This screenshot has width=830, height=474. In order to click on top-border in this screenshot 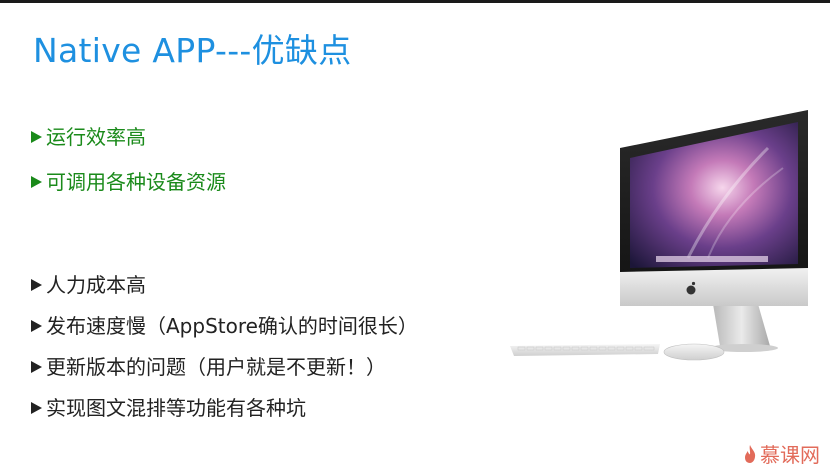, I will do `click(415, 1)`.